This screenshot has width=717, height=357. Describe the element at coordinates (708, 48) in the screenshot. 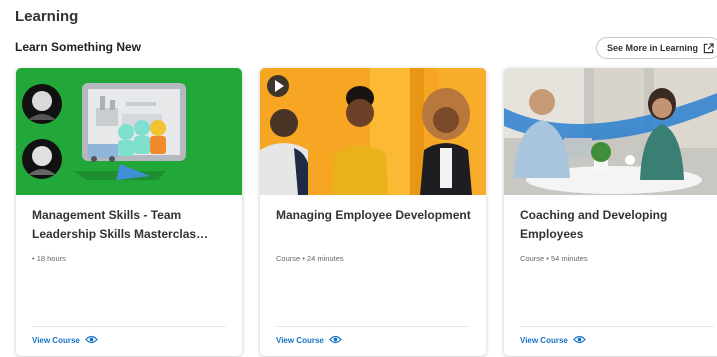

I see `external-link-icon` at that location.